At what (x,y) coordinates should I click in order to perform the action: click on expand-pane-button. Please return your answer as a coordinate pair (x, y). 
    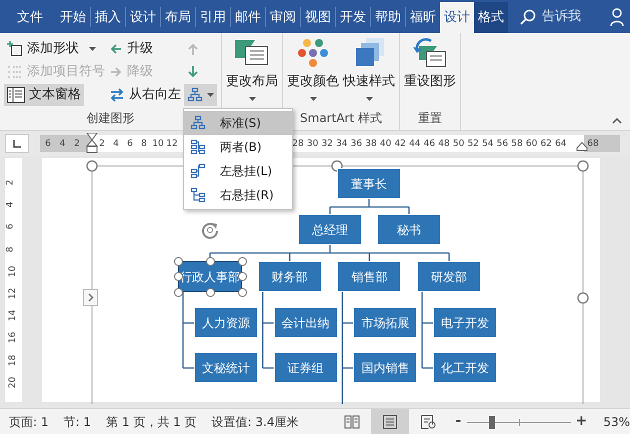
    Looking at the image, I should click on (90, 297).